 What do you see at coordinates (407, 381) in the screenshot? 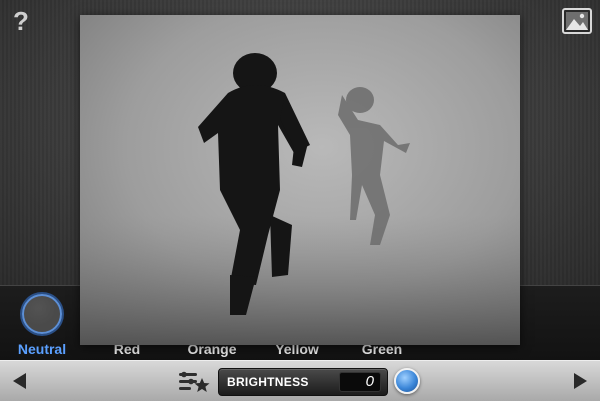
I see `adjustment-dial` at bounding box center [407, 381].